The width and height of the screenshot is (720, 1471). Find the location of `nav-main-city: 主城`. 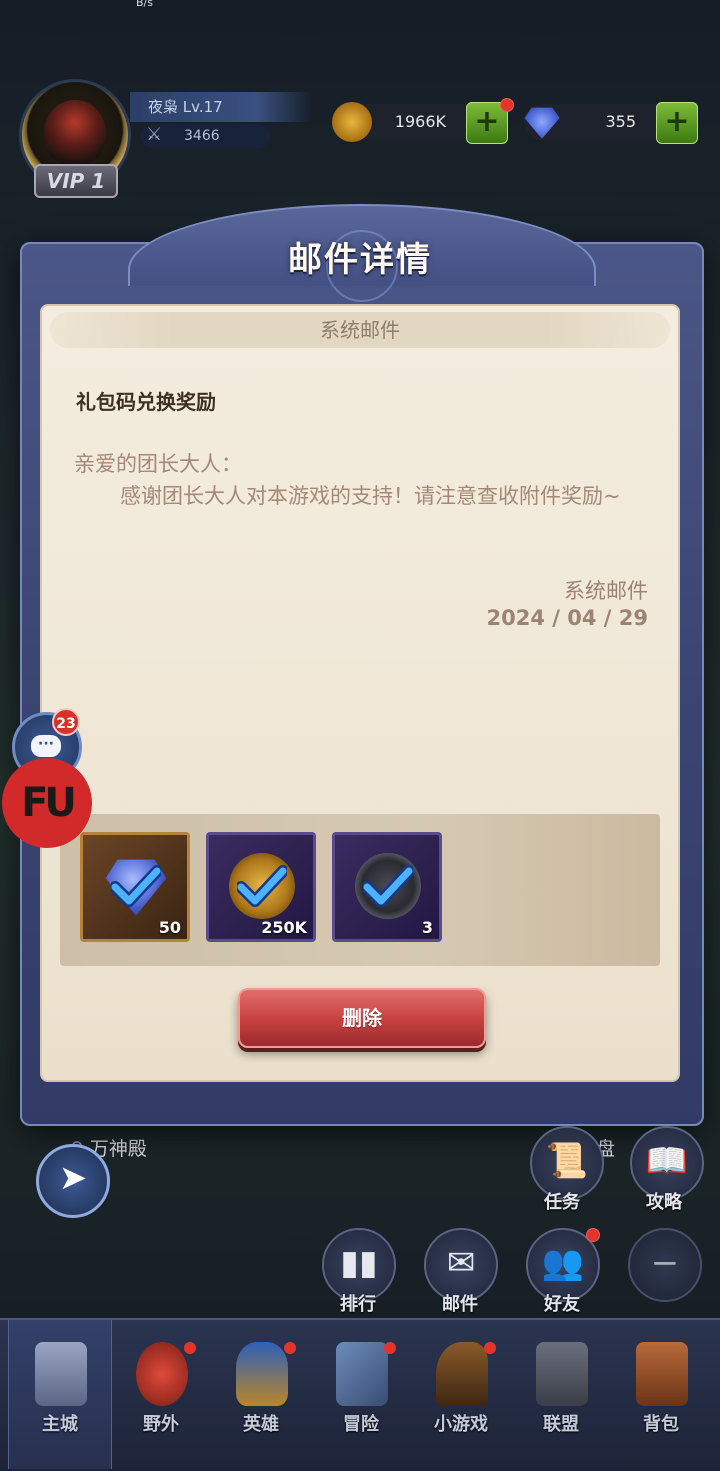

nav-main-city: 主城 is located at coordinates (60, 1394).